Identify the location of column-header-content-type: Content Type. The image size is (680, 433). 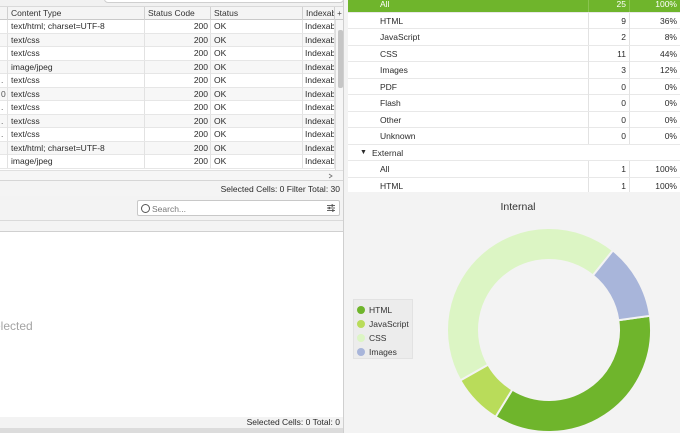
(76, 13).